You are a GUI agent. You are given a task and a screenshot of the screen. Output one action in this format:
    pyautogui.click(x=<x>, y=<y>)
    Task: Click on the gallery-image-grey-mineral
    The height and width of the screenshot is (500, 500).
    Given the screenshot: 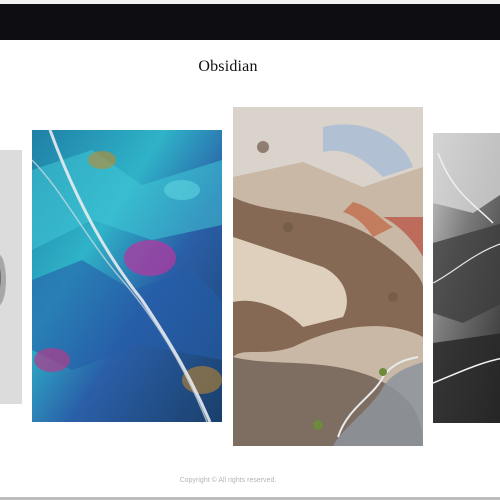 What is the action you would take?
    pyautogui.click(x=11, y=277)
    